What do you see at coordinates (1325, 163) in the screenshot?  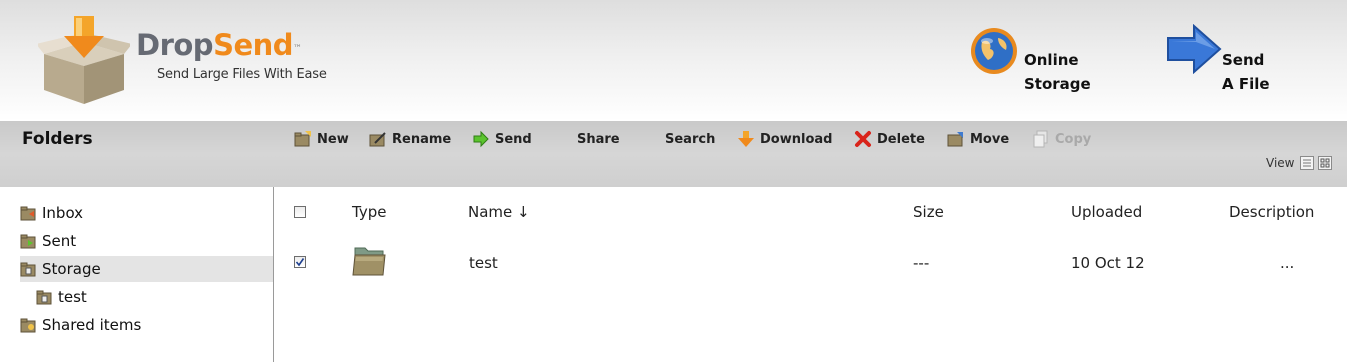 I see `grid-view-icon` at bounding box center [1325, 163].